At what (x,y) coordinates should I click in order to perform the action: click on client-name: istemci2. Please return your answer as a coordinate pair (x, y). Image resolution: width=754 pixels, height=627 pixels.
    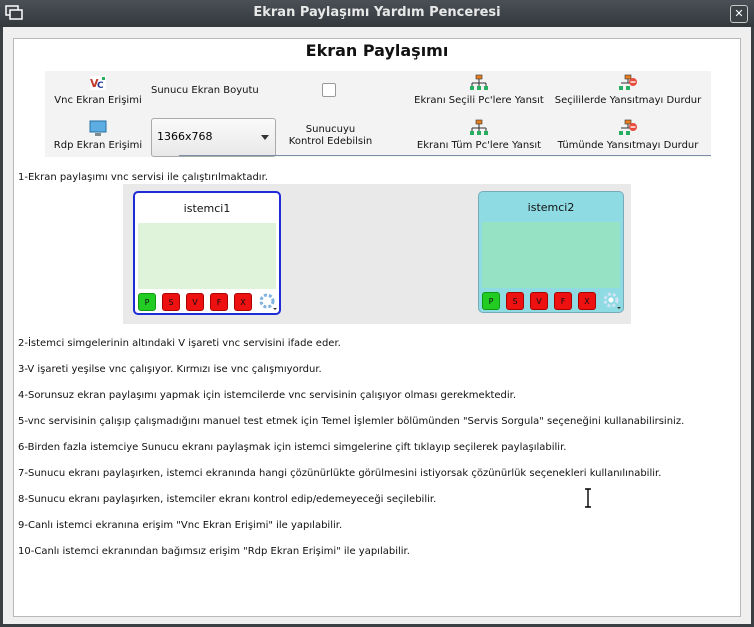
    Looking at the image, I should click on (551, 207).